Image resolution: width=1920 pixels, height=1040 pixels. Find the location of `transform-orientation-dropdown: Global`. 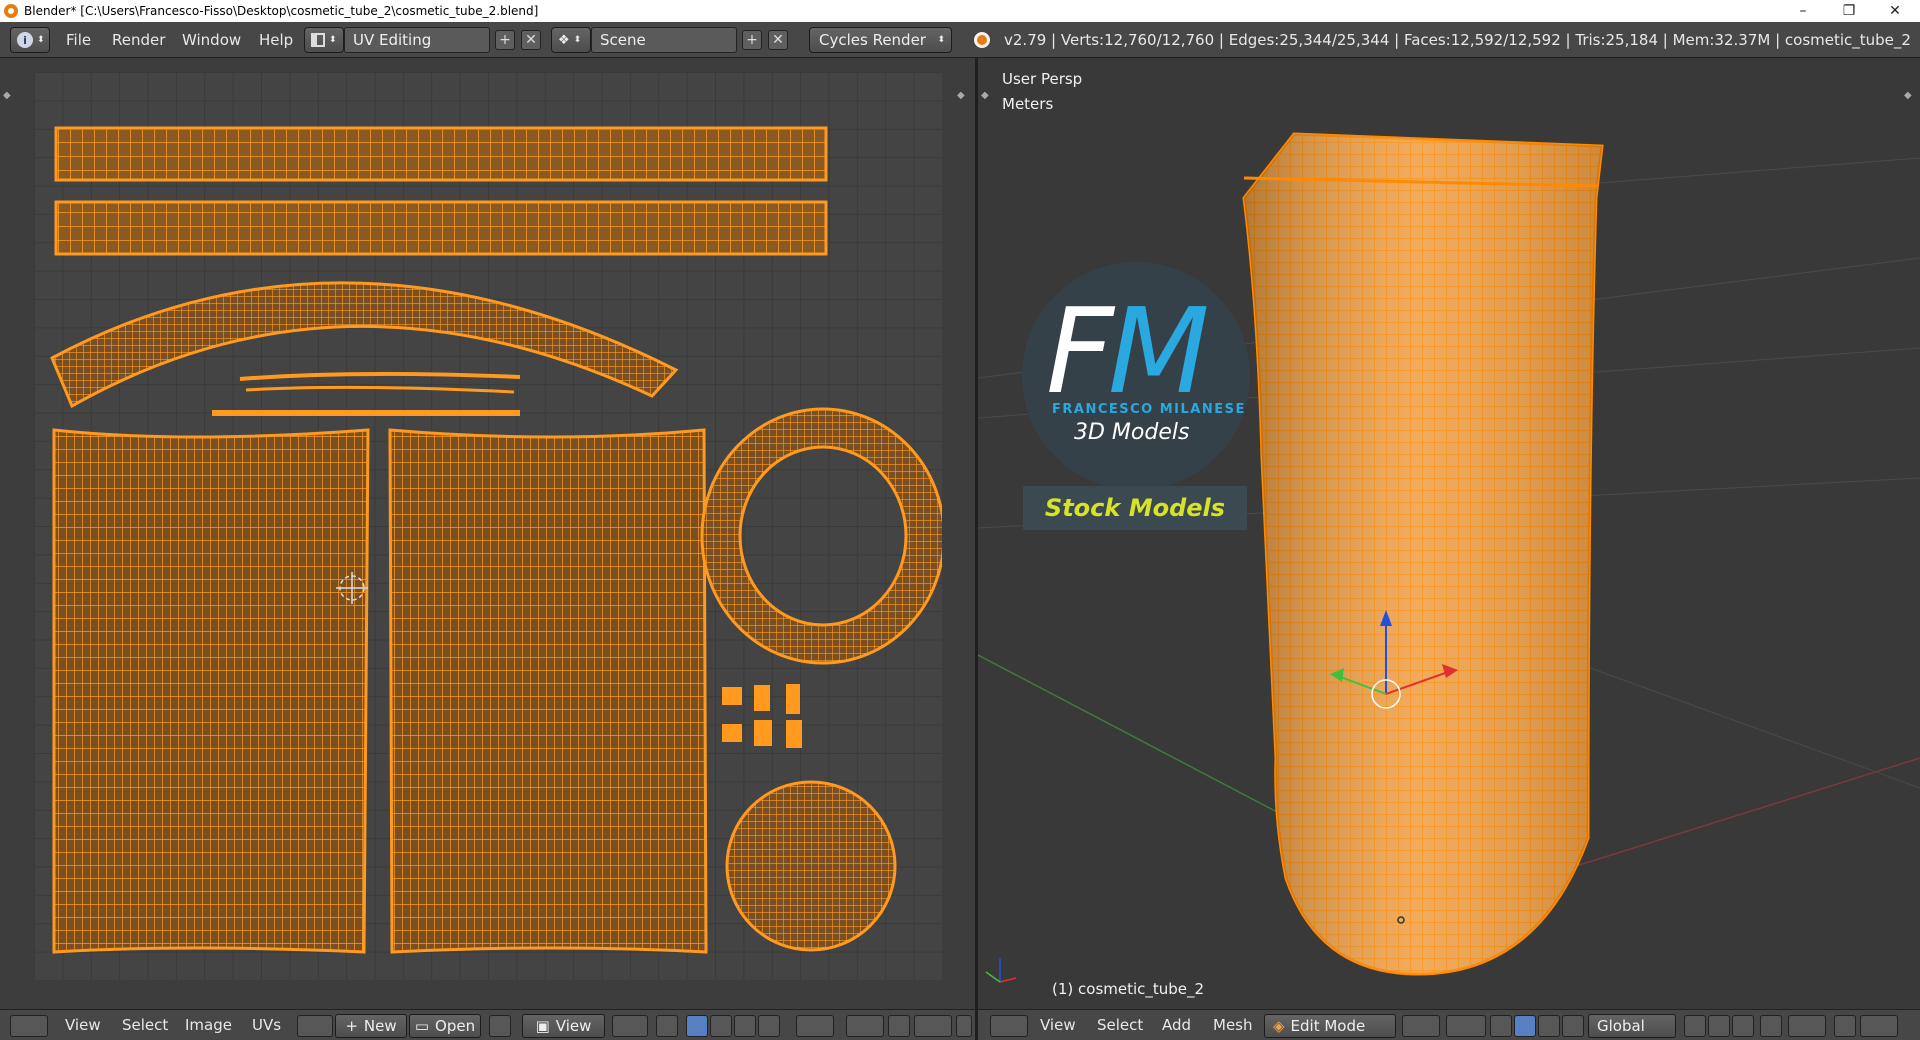

transform-orientation-dropdown: Global is located at coordinates (1632, 1026).